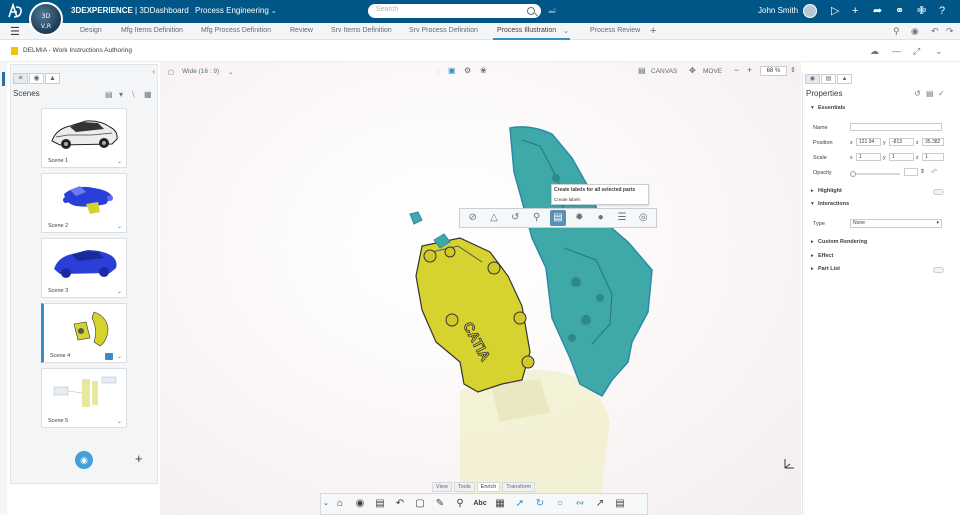 The height and width of the screenshot is (515, 960). Describe the element at coordinates (531, 33) in the screenshot. I see `tab-process-illustration: Process Illustration` at that location.